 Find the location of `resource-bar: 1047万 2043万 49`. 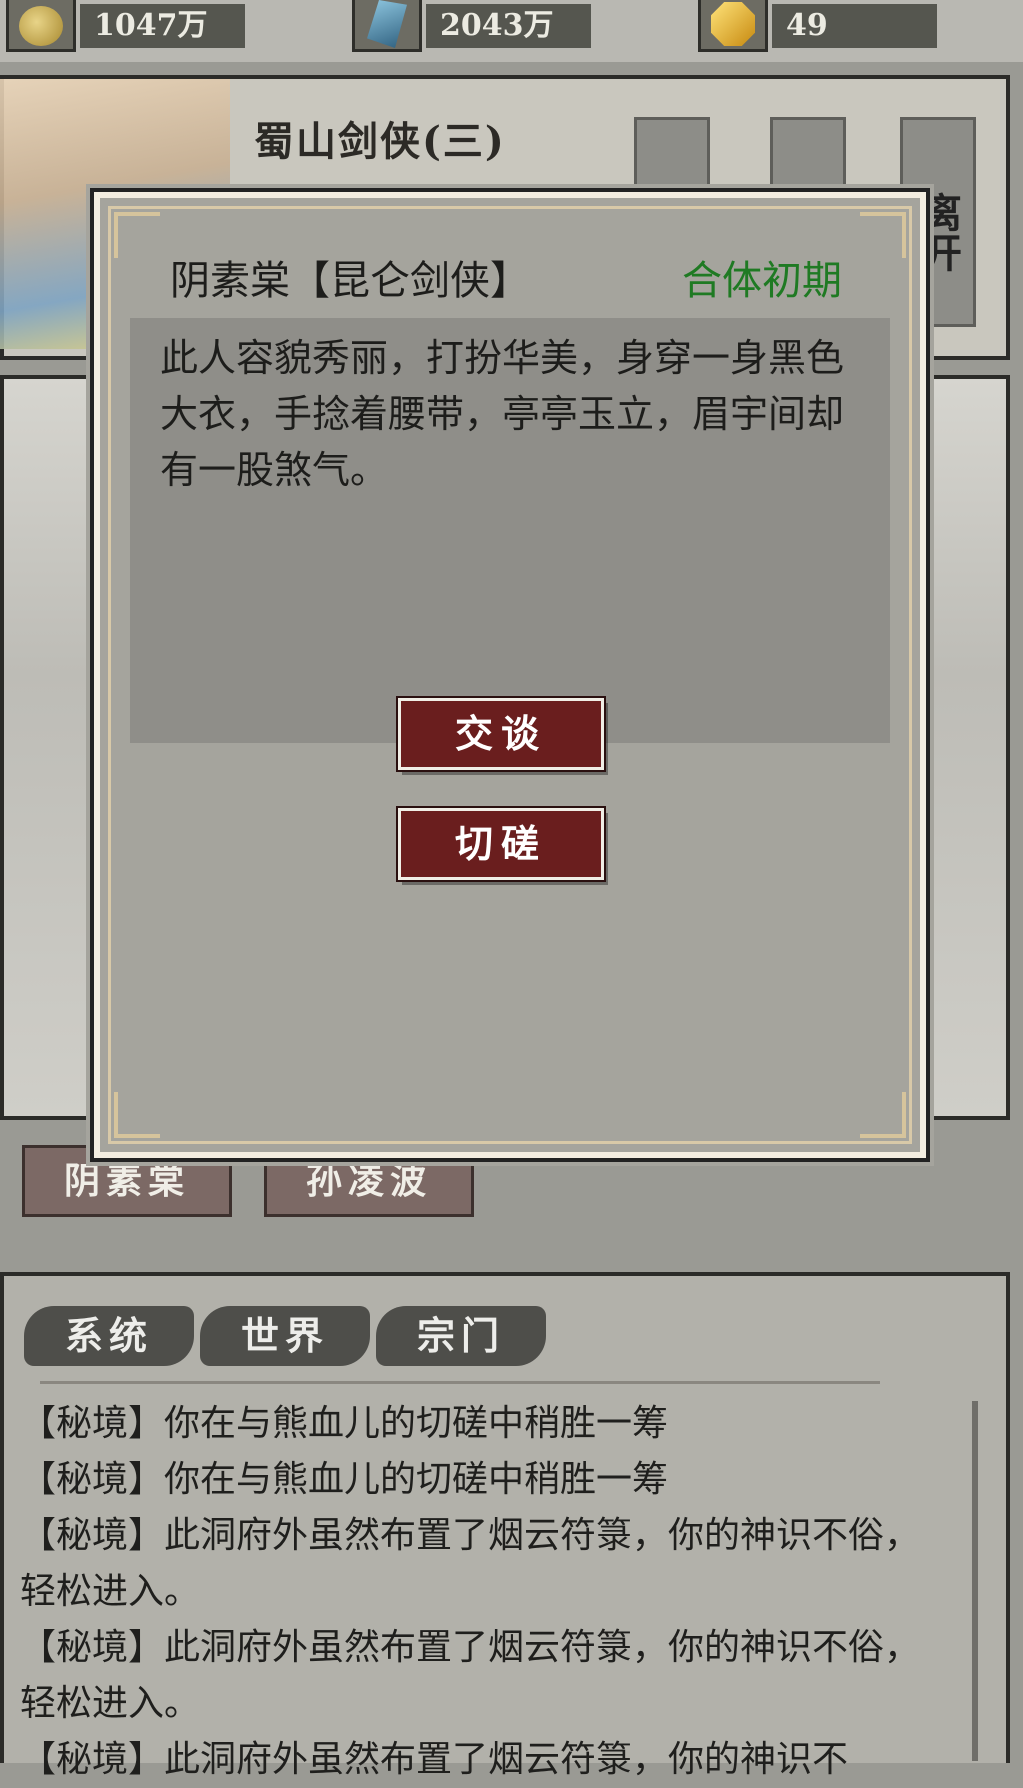

resource-bar: 1047万 2043万 49 is located at coordinates (511, 31).